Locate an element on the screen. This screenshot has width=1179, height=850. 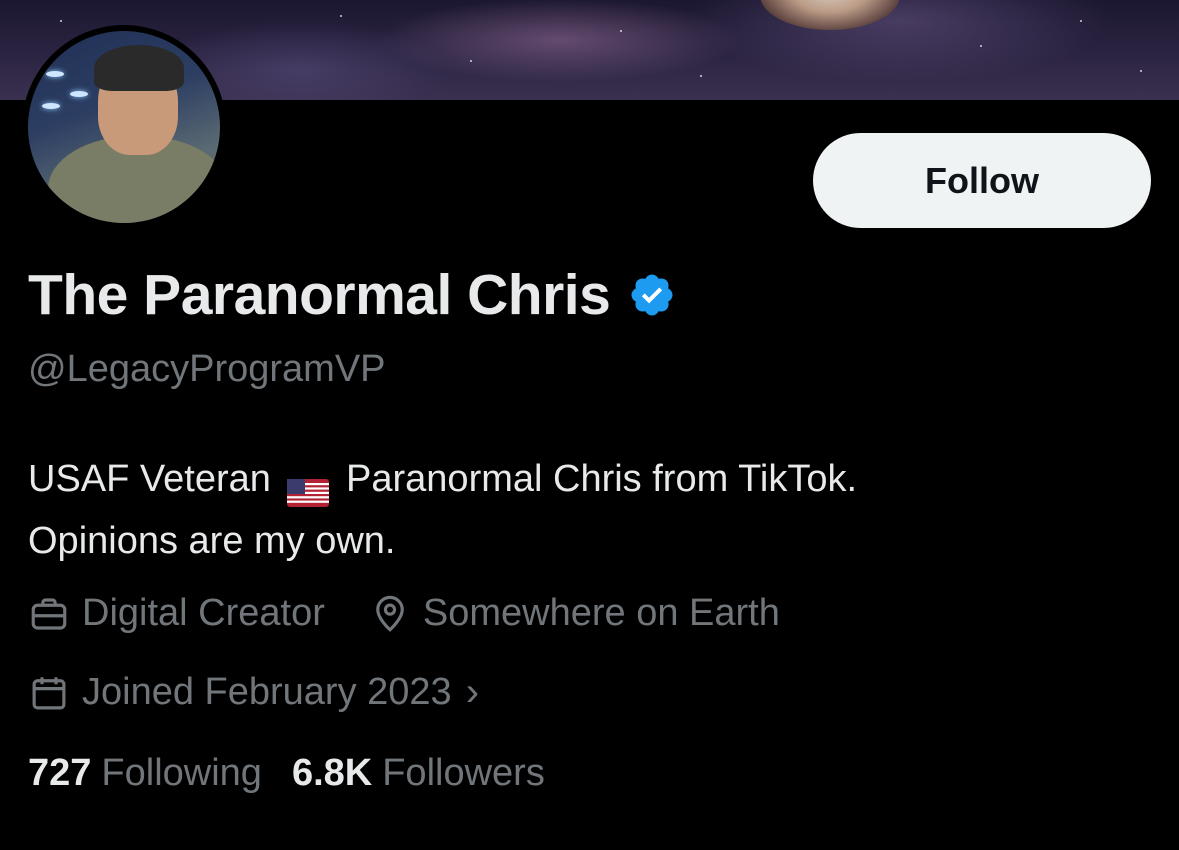
avatar is located at coordinates (124, 127).